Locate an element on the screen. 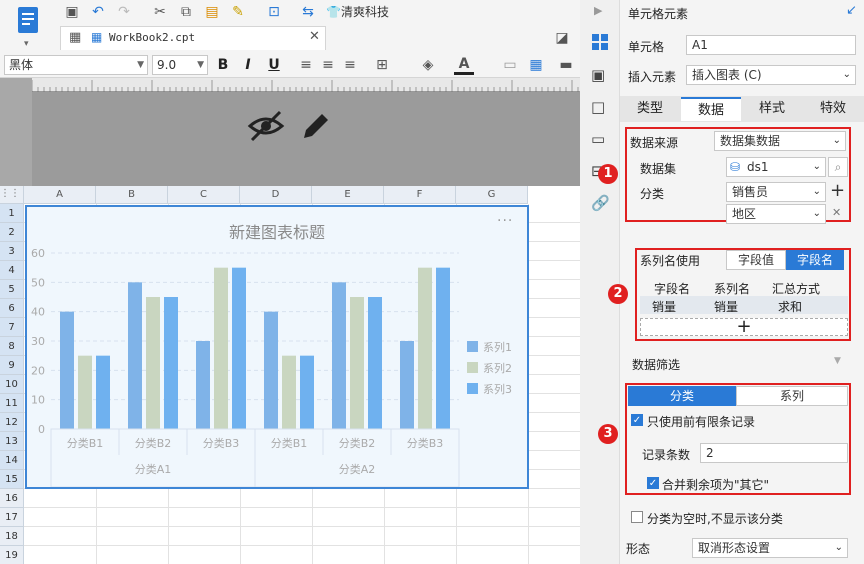 The width and height of the screenshot is (864, 564). font-family-select: 黑体 ▼ is located at coordinates (76, 65).